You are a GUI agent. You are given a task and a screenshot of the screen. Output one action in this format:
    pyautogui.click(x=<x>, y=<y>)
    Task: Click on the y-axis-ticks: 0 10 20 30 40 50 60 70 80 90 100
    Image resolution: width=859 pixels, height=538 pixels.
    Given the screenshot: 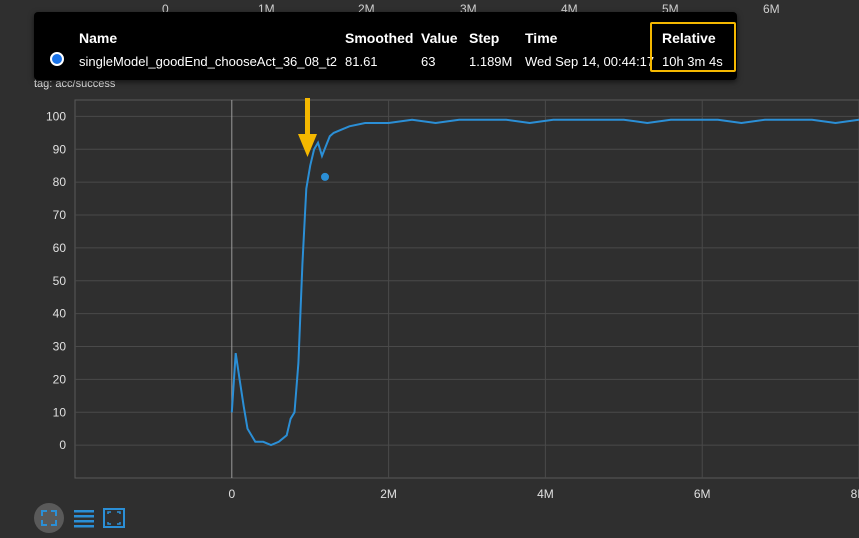 What is the action you would take?
    pyautogui.click(x=56, y=280)
    